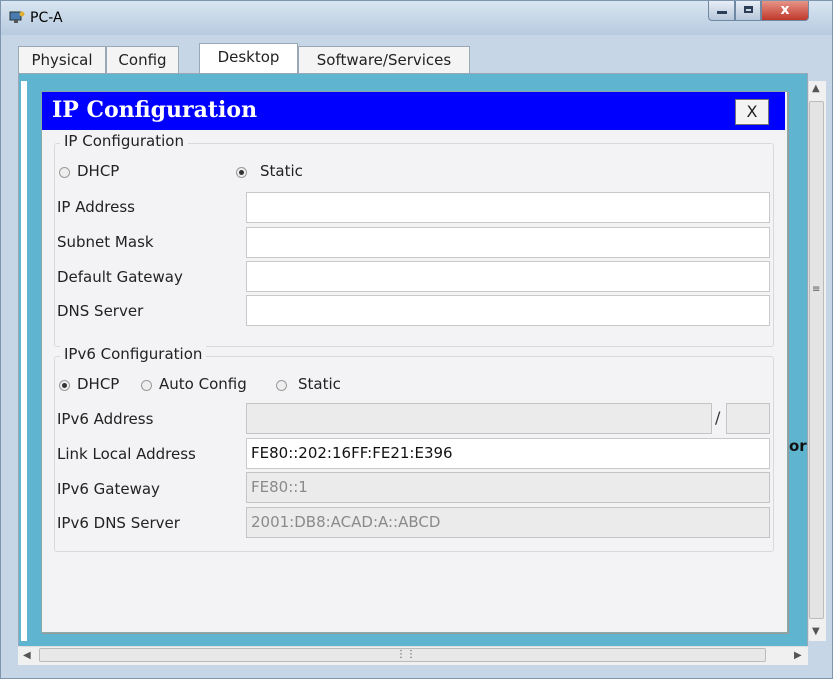 Image resolution: width=833 pixels, height=679 pixels. I want to click on dialog-title-bar: IP Configuration X, so click(413, 111).